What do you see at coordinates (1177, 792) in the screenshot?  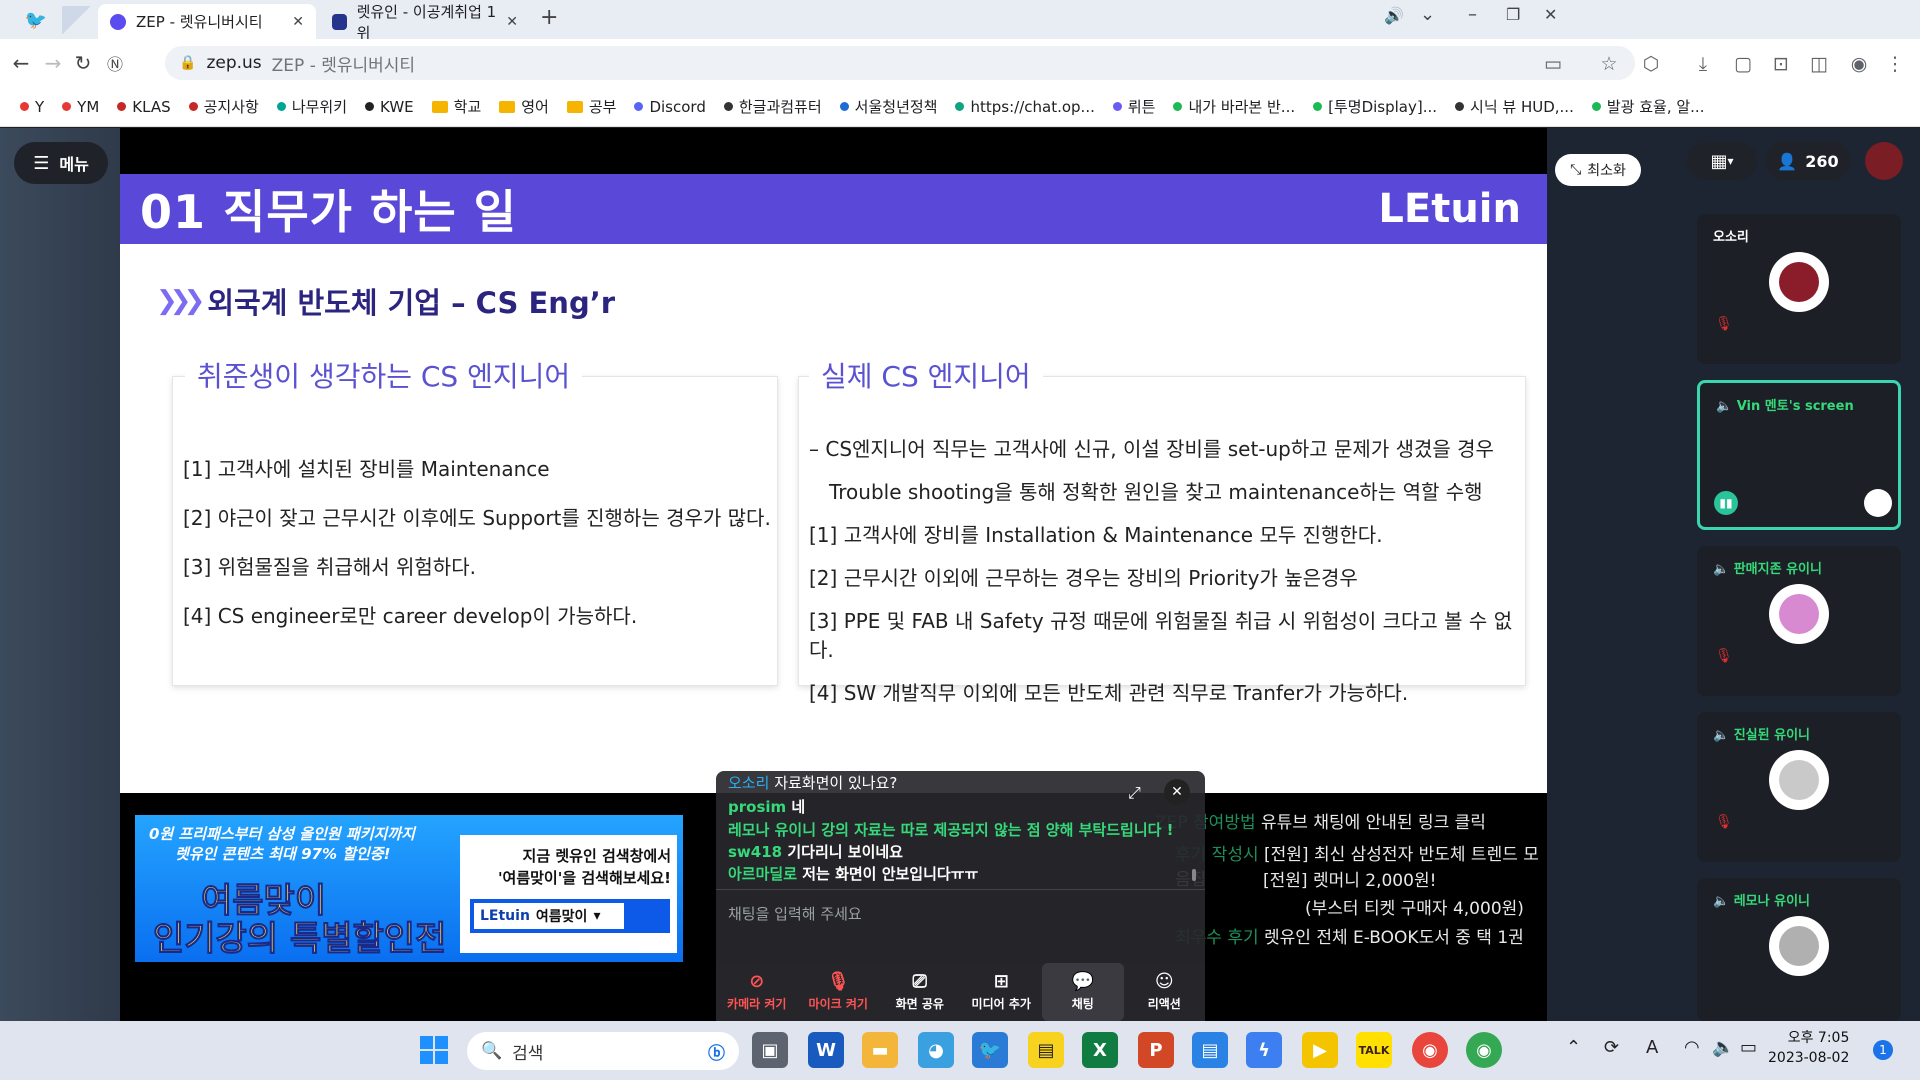 I see `close-chat-icon: ✕` at bounding box center [1177, 792].